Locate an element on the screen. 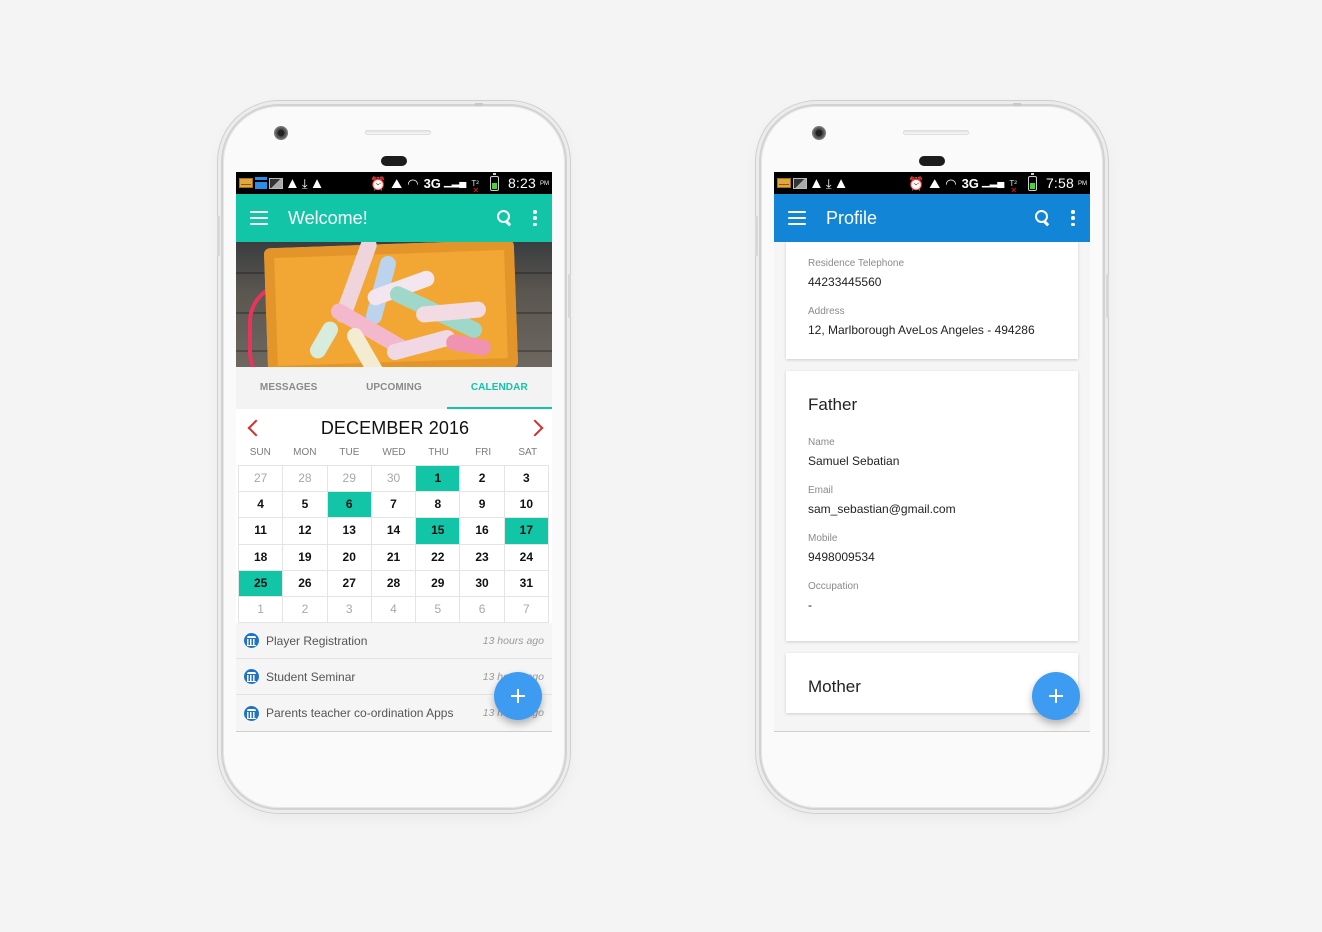 The image size is (1322, 932). page-title: Profile is located at coordinates (852, 217).